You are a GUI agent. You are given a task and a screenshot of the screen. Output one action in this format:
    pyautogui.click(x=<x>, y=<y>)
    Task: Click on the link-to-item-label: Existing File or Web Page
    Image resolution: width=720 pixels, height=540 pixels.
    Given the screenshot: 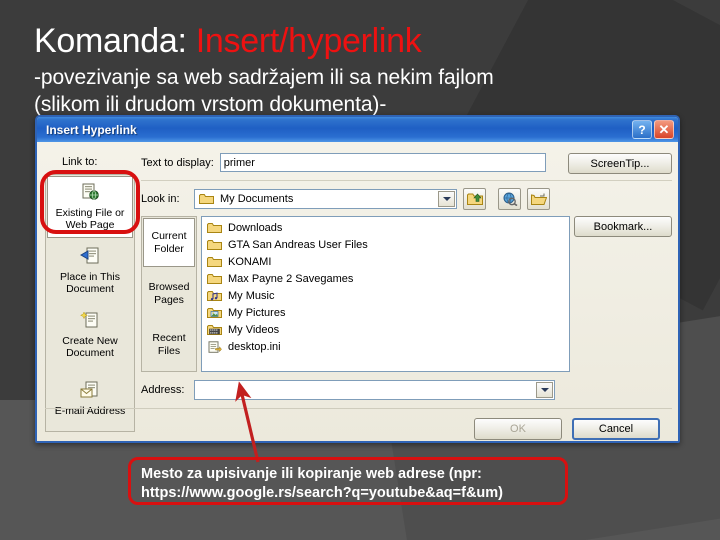 What is the action you would take?
    pyautogui.click(x=90, y=219)
    